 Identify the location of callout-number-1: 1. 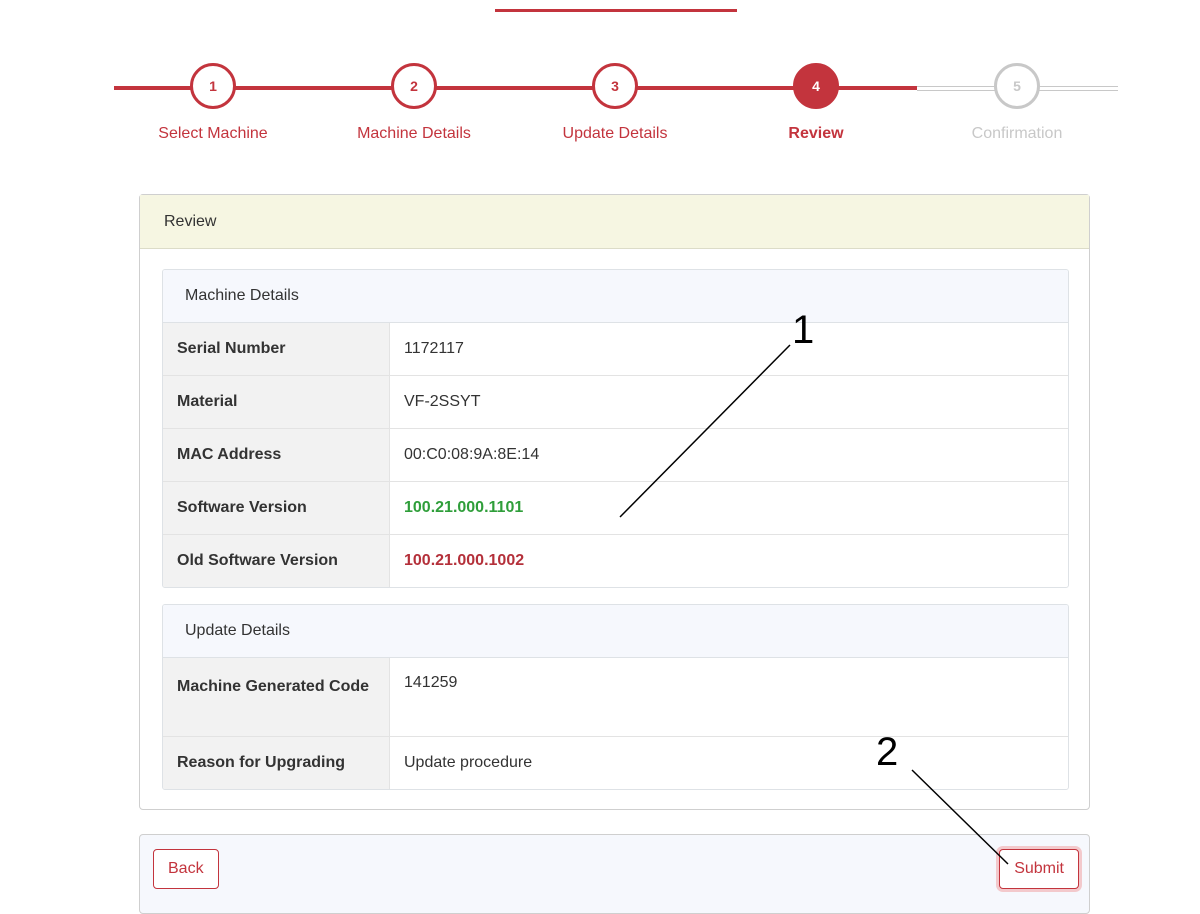
(803, 330).